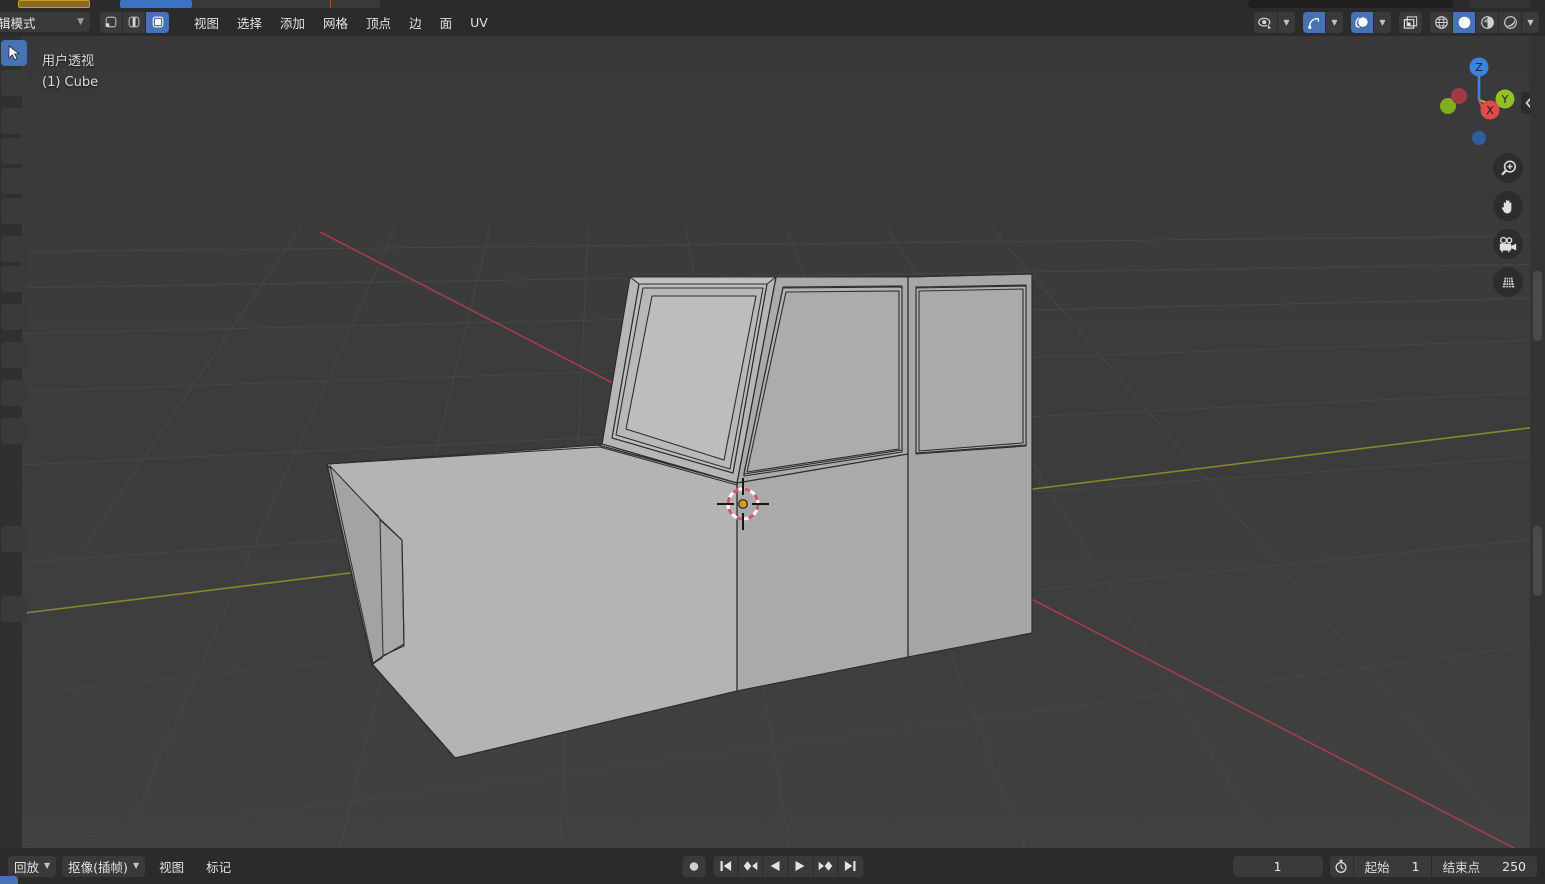 This screenshot has width=1545, height=884. What do you see at coordinates (14, 53) in the screenshot?
I see `tool-tweak-select` at bounding box center [14, 53].